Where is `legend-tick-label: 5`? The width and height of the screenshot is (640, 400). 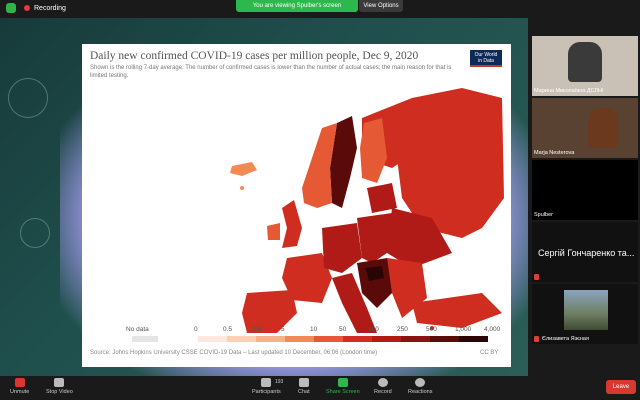
legend-tick-label: 5 is located at coordinates (283, 329).